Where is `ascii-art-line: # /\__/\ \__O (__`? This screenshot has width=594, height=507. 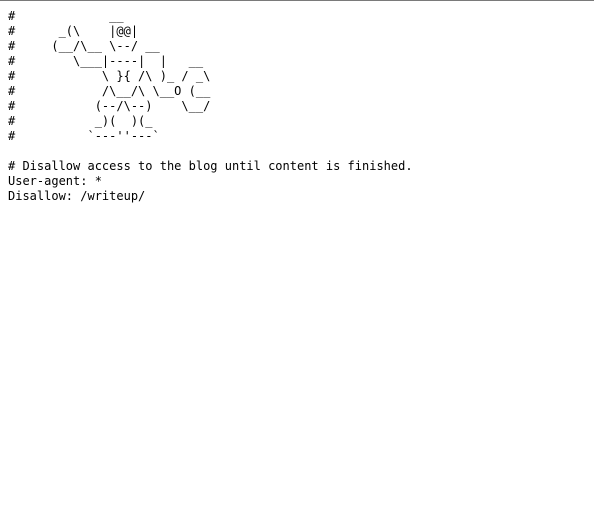 ascii-art-line: # /\__/\ \__O (__ is located at coordinates (109, 91).